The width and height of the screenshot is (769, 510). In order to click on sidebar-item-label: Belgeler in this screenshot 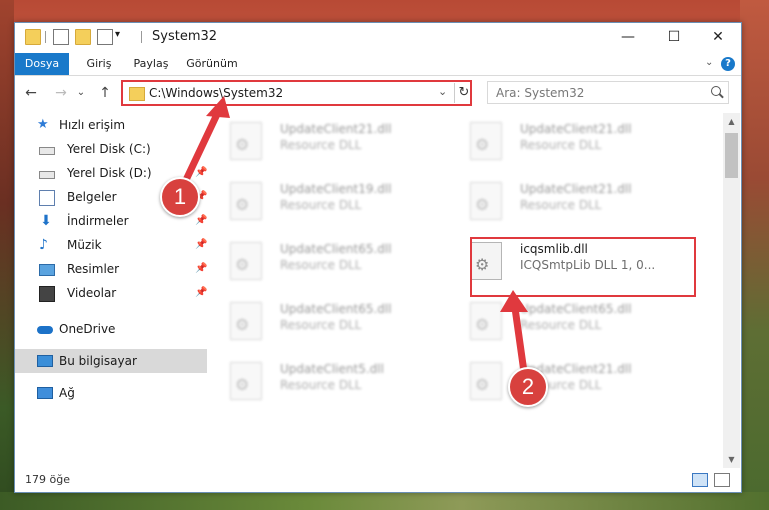, I will do `click(92, 197)`.